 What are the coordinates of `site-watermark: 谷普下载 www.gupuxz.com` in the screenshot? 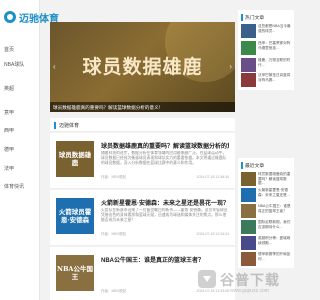 It's located at (244, 282).